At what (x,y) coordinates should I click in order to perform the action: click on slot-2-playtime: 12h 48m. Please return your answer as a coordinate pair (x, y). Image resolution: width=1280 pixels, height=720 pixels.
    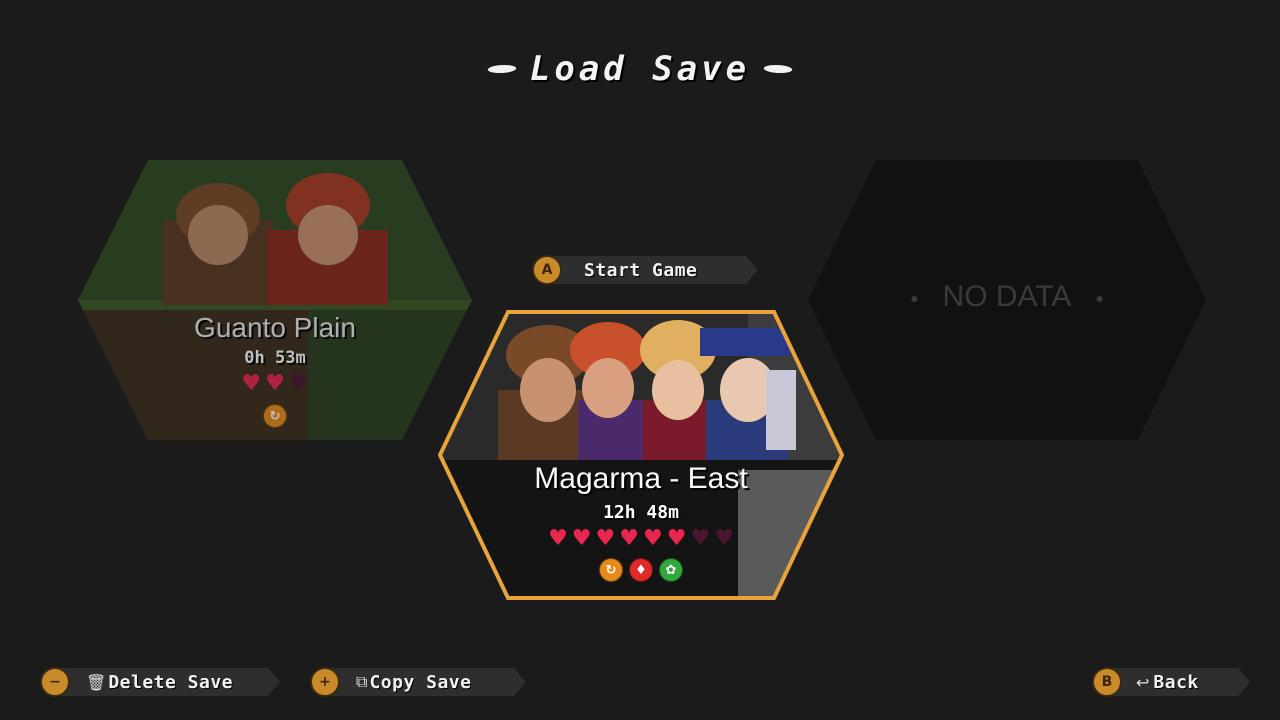
    Looking at the image, I should click on (641, 512).